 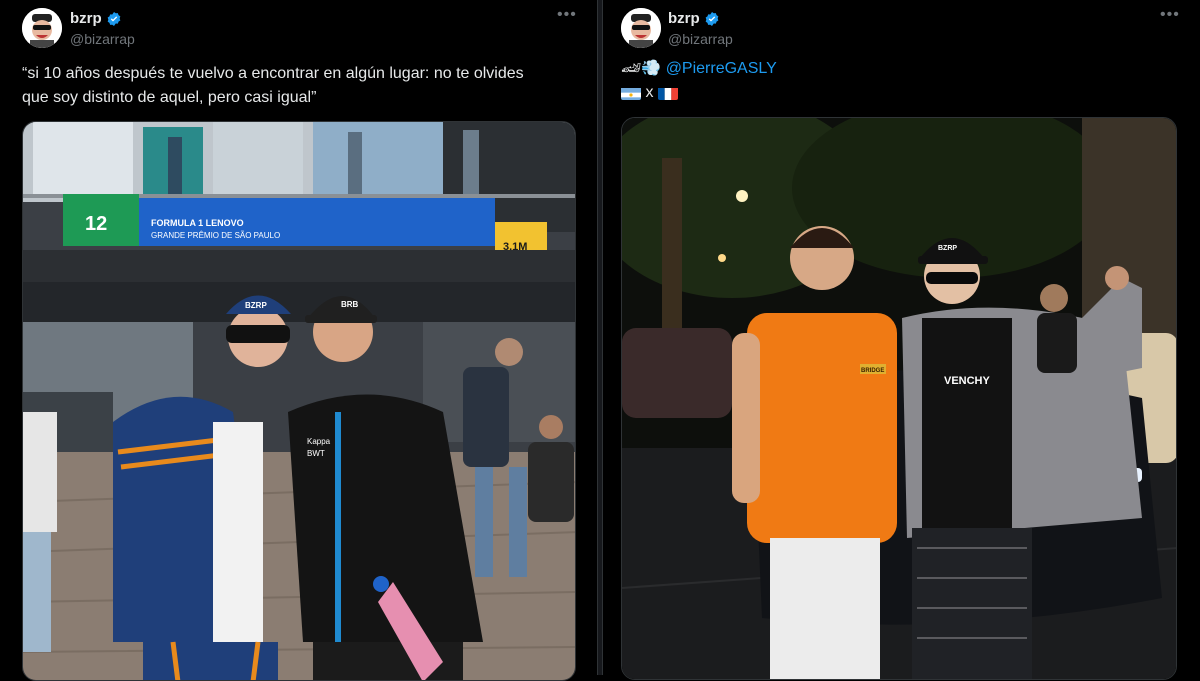 What do you see at coordinates (967, 381) in the screenshot?
I see `shirt-text: VENCHY` at bounding box center [967, 381].